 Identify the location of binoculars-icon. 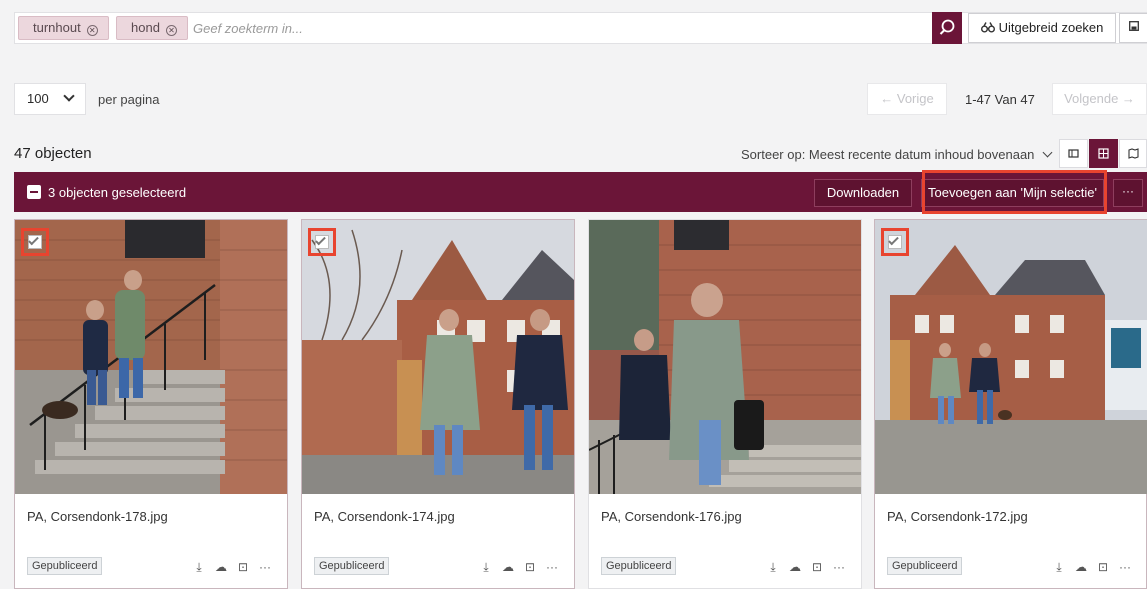
(987, 27).